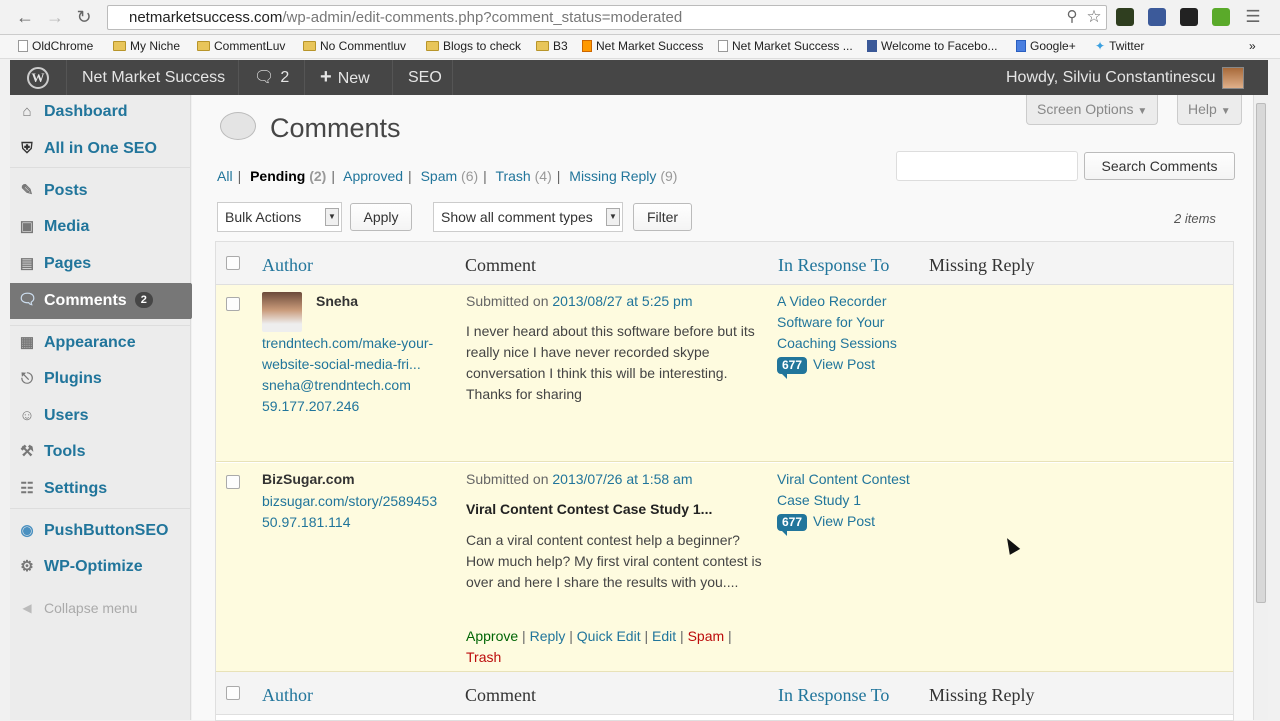 This screenshot has width=1280, height=721. Describe the element at coordinates (662, 217) in the screenshot. I see `filter-button: Filter` at that location.